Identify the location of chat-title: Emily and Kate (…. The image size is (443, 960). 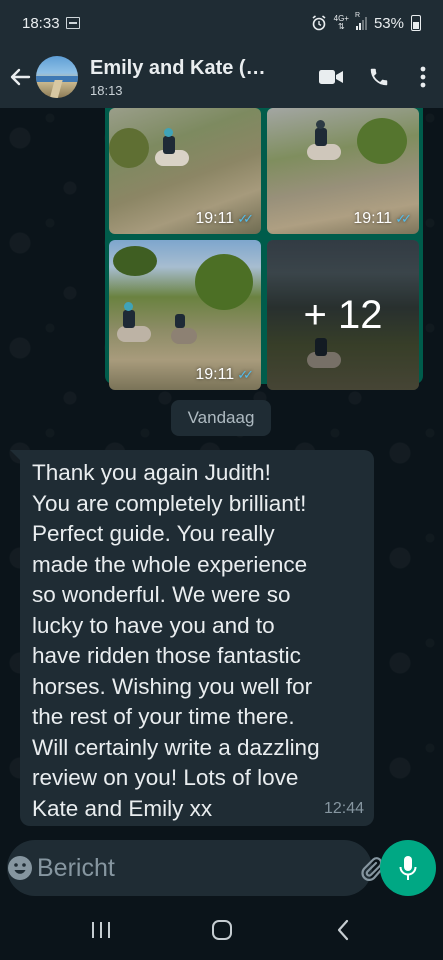
(178, 67).